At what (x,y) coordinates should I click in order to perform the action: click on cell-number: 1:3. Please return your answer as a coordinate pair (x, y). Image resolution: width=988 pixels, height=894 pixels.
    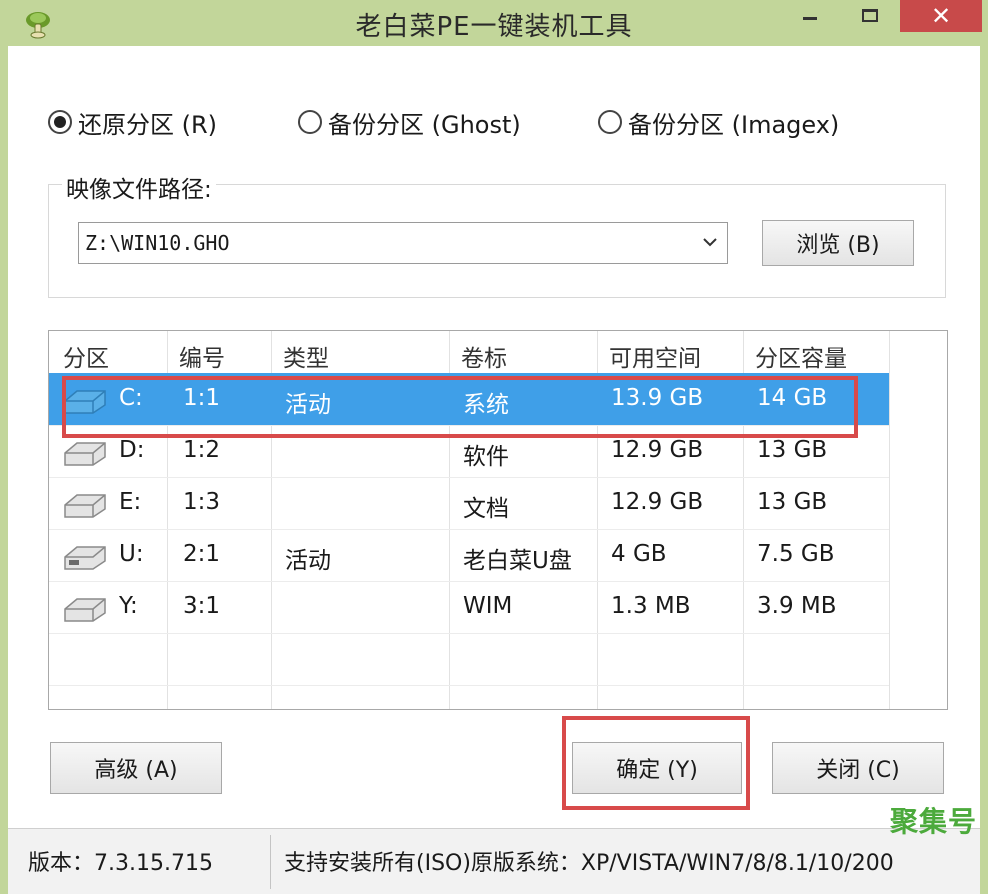
    Looking at the image, I should click on (202, 502).